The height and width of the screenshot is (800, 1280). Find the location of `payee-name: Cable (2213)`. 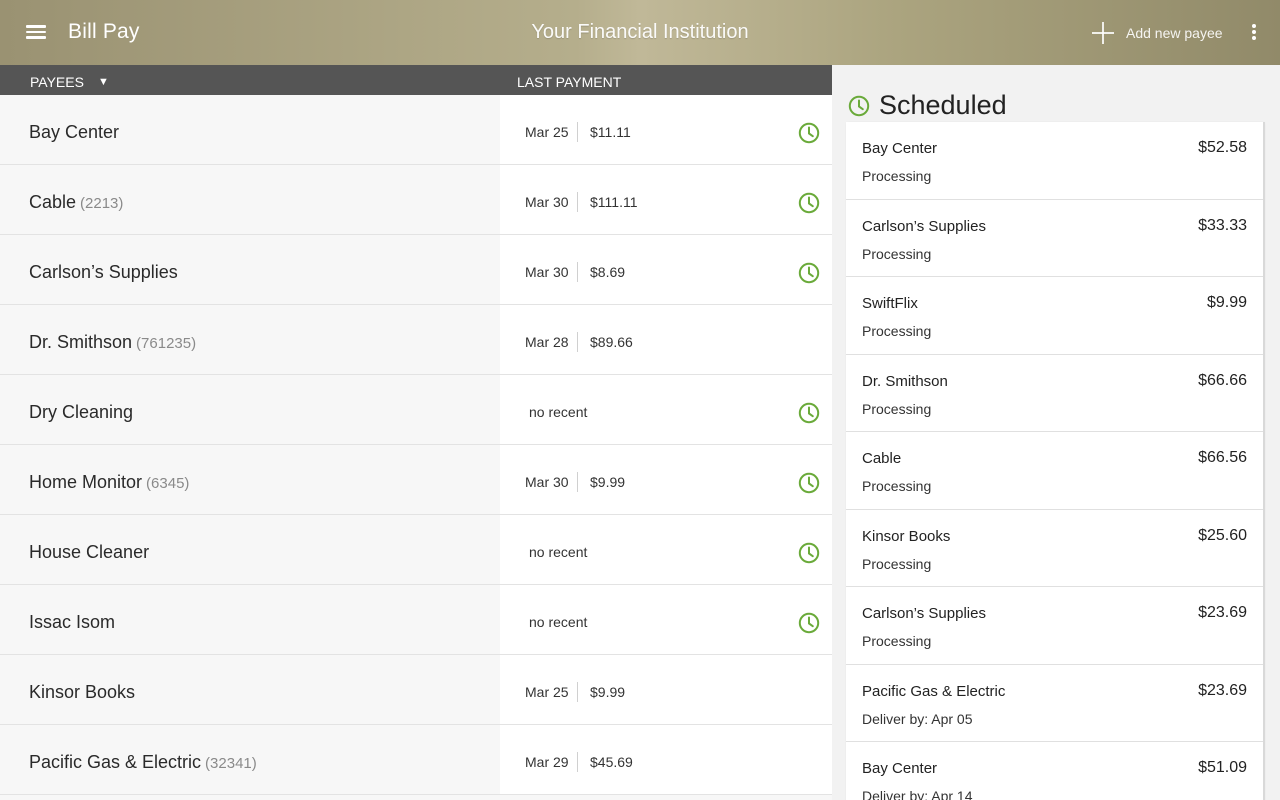

payee-name: Cable (2213) is located at coordinates (76, 202).